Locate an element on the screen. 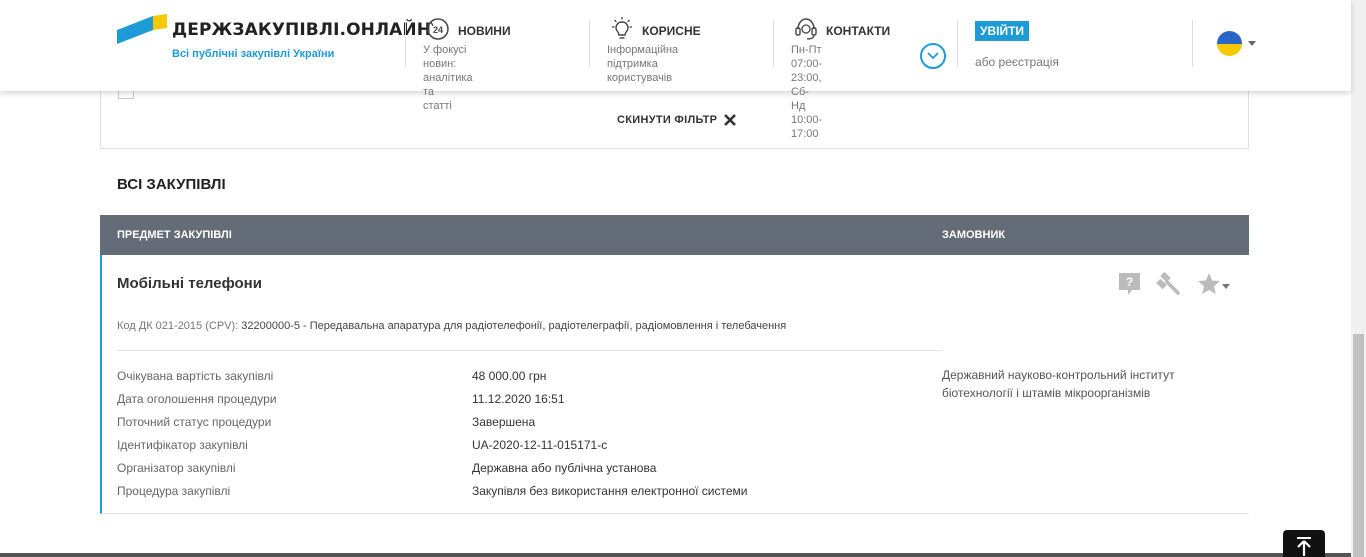  headset-icon is located at coordinates (806, 29).